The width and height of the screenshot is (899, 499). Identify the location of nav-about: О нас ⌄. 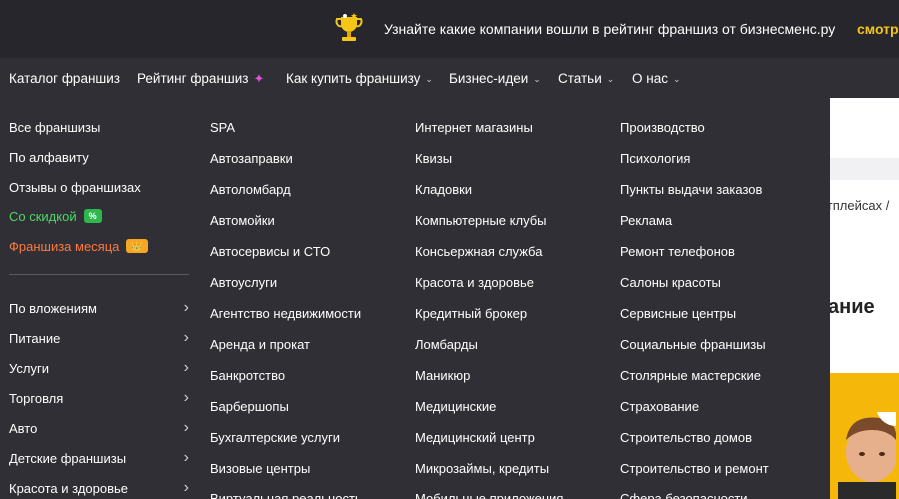
(656, 78).